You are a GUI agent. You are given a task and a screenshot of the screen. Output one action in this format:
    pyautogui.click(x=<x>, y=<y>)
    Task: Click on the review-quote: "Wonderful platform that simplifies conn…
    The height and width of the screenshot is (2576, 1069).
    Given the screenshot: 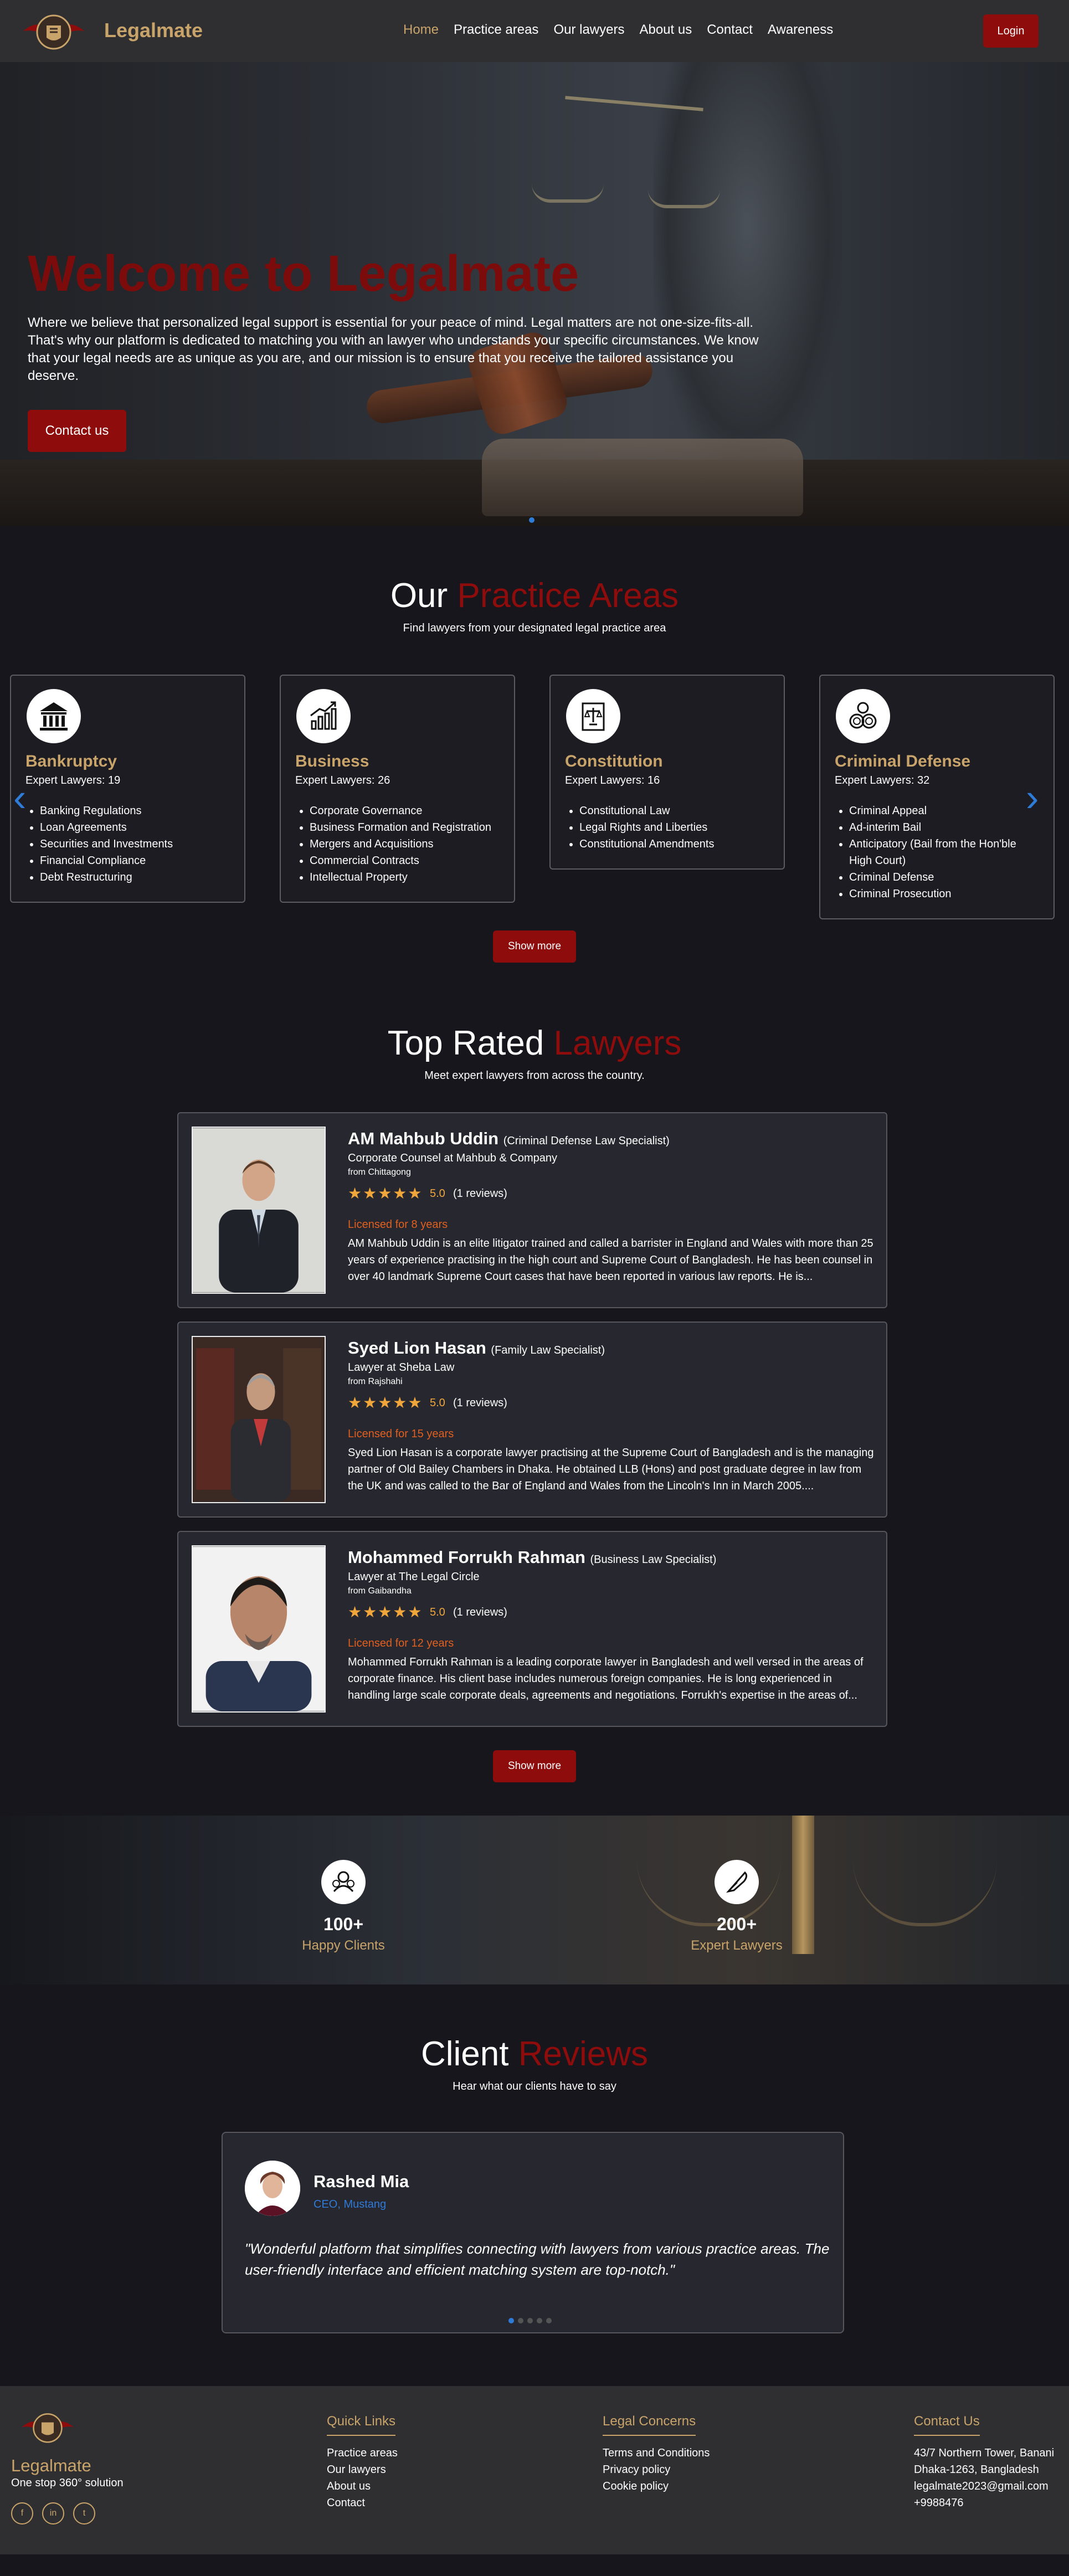 What is the action you would take?
    pyautogui.click(x=537, y=2259)
    